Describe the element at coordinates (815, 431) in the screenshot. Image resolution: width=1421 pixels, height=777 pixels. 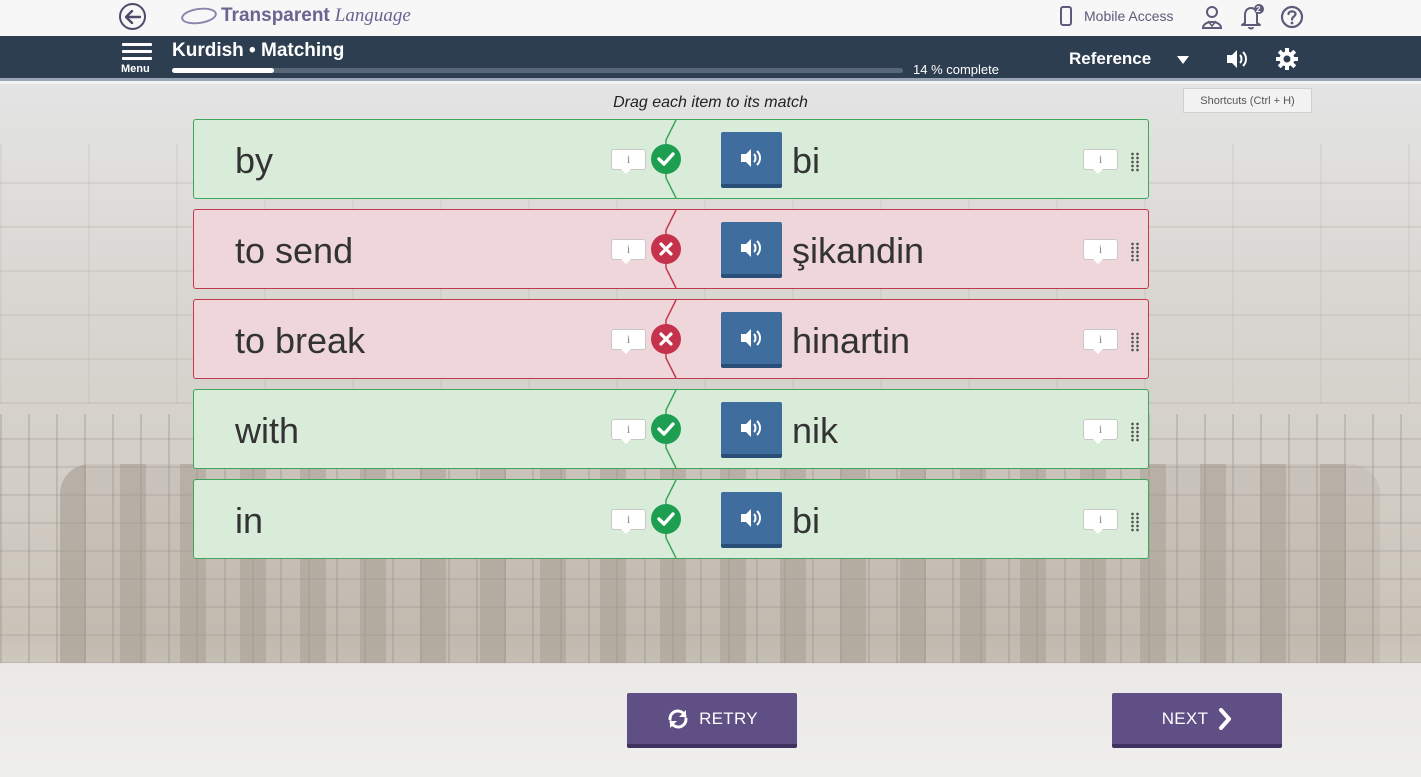
I see `kurdish-term: nik` at that location.